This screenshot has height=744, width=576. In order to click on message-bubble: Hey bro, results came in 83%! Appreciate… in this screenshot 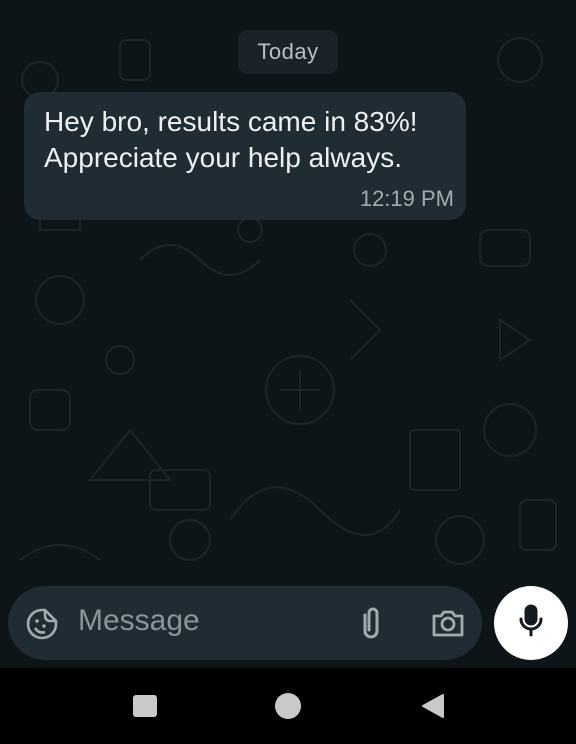, I will do `click(245, 156)`.